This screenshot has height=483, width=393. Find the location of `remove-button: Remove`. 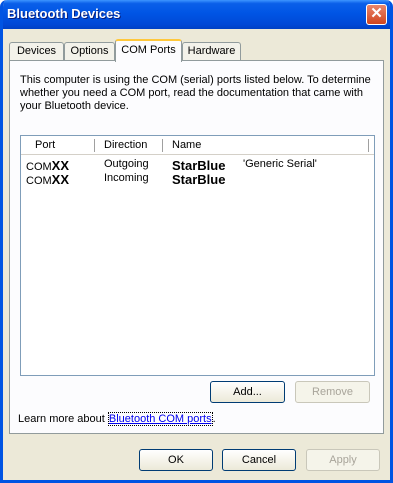

remove-button: Remove is located at coordinates (332, 392).